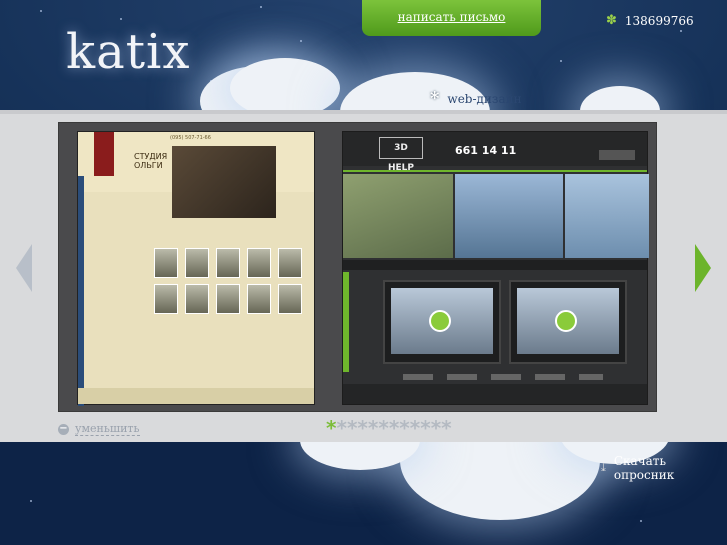 The image size is (727, 545). What do you see at coordinates (670, 468) in the screenshot?
I see `download-label: Скачать опросник` at bounding box center [670, 468].